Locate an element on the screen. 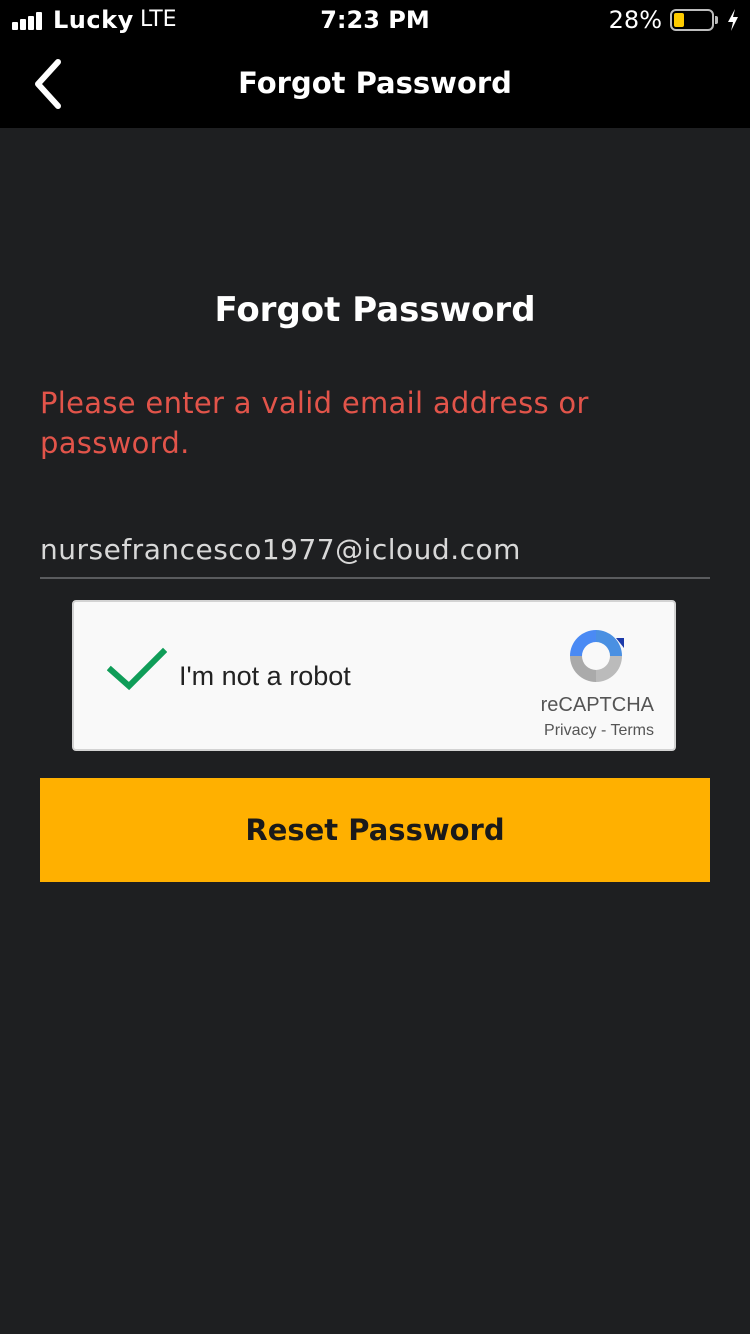 The width and height of the screenshot is (750, 1334). battery-percent: 28% is located at coordinates (635, 20).